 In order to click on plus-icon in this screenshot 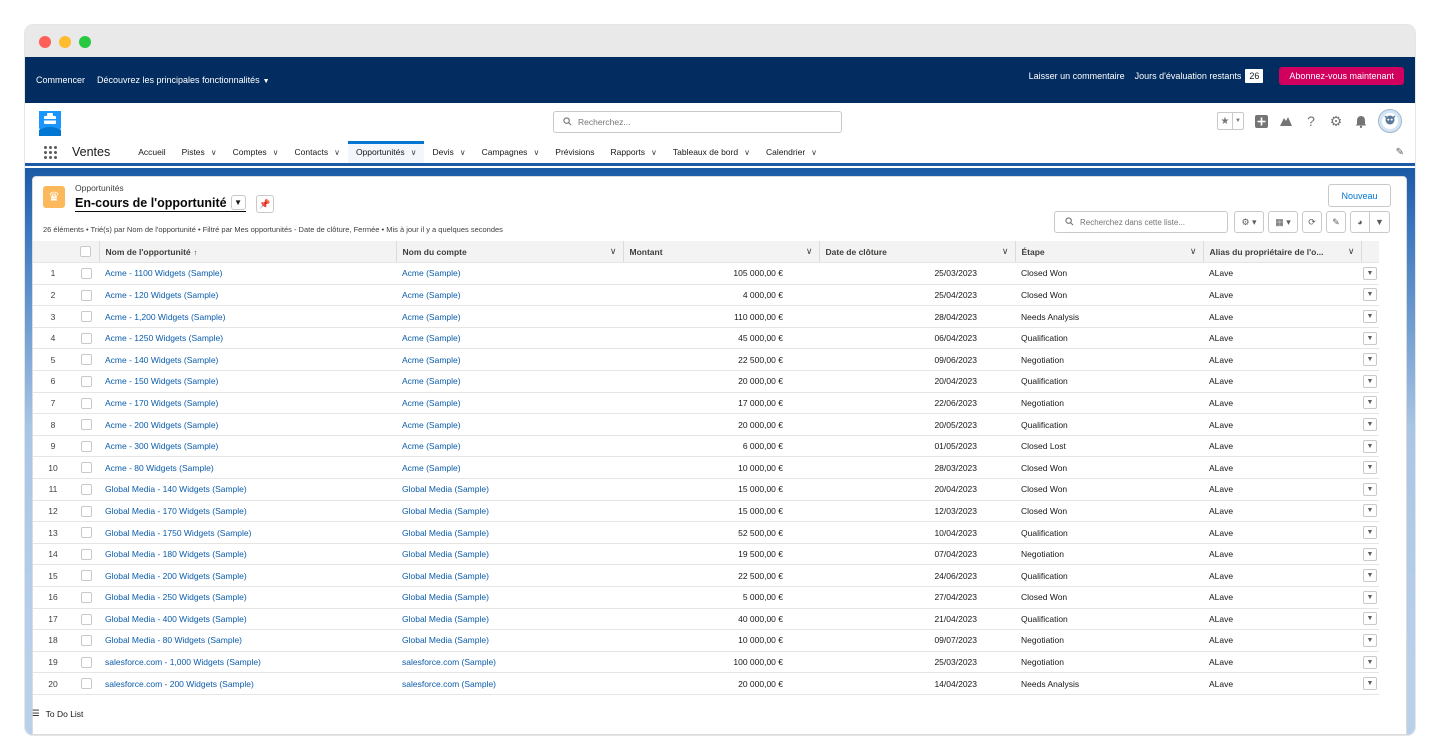, I will do `click(1261, 121)`.